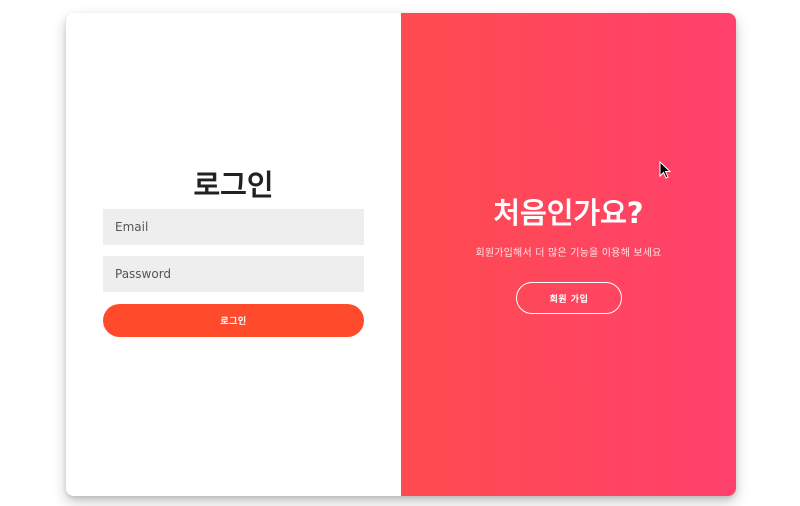 The height and width of the screenshot is (506, 800). What do you see at coordinates (569, 298) in the screenshot?
I see `signup-button: 회원 가입` at bounding box center [569, 298].